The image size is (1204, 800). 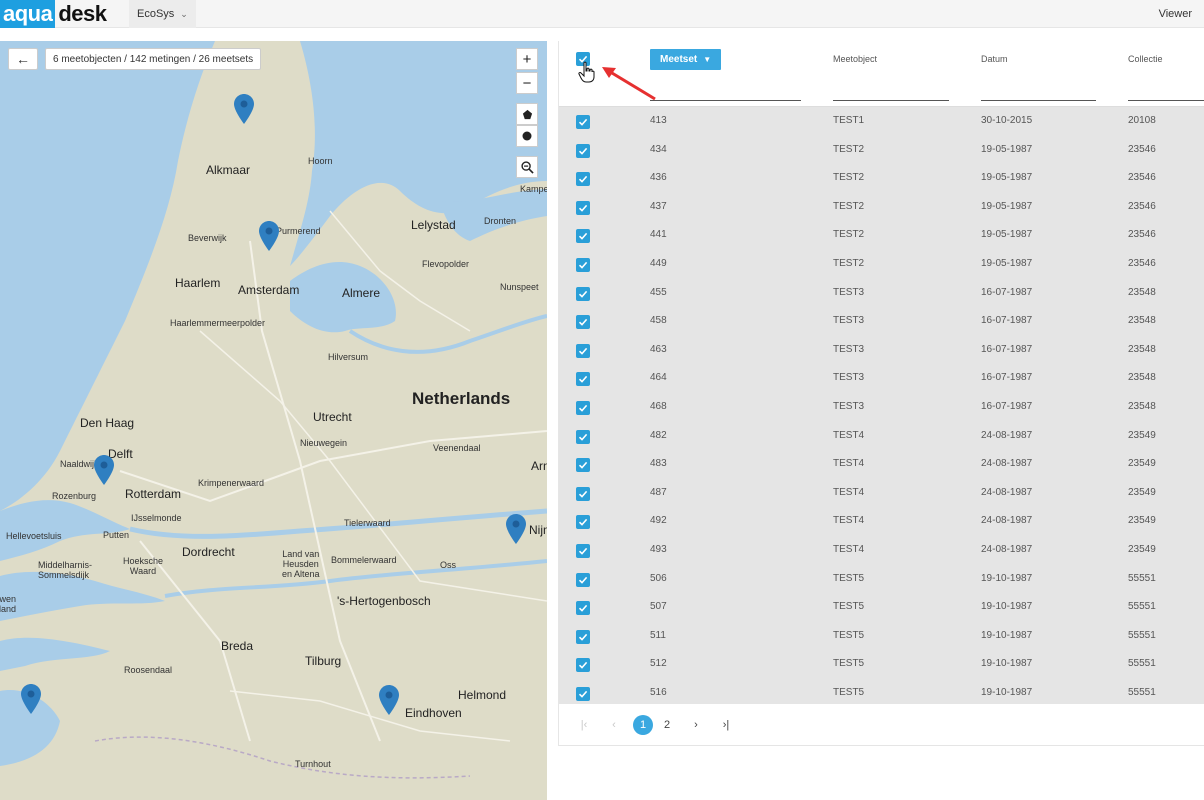 What do you see at coordinates (881, 464) in the screenshot?
I see `table-row: 483 TEST4 24-08-1987 23549` at bounding box center [881, 464].